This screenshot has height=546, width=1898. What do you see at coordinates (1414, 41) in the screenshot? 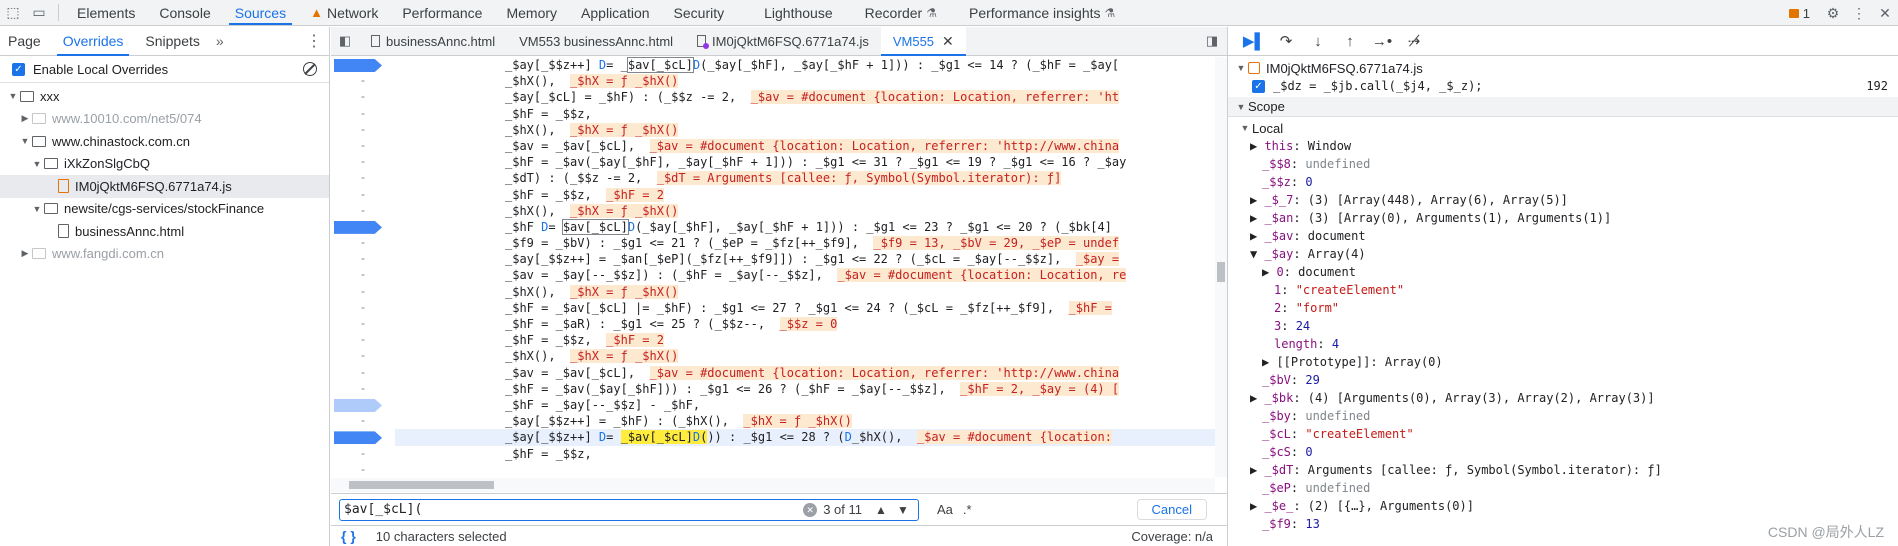
I see `deactivate-breakpoints-icon: ⇢̸` at bounding box center [1414, 41].